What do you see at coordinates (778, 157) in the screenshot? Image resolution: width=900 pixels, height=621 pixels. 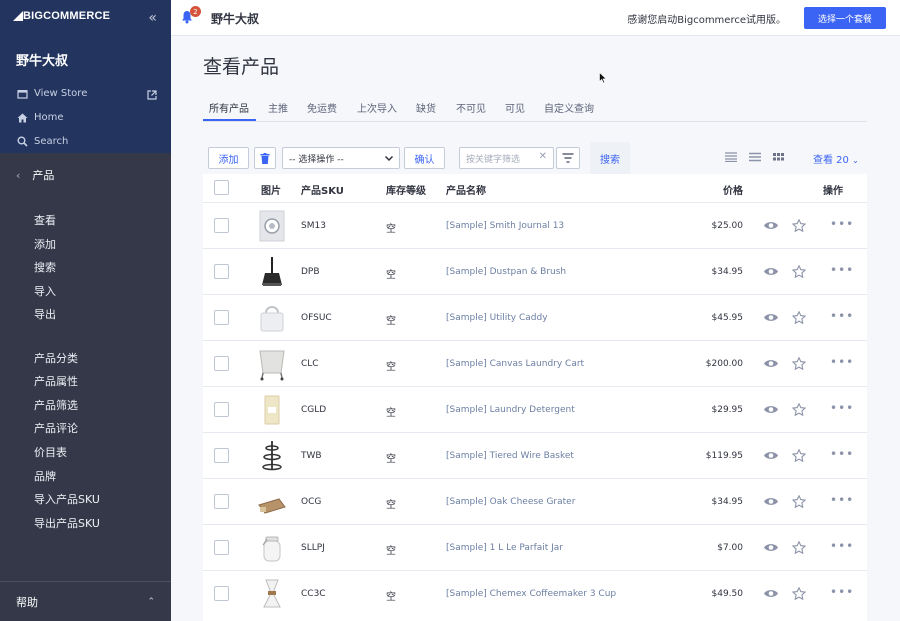 I see `grid-view-icon` at bounding box center [778, 157].